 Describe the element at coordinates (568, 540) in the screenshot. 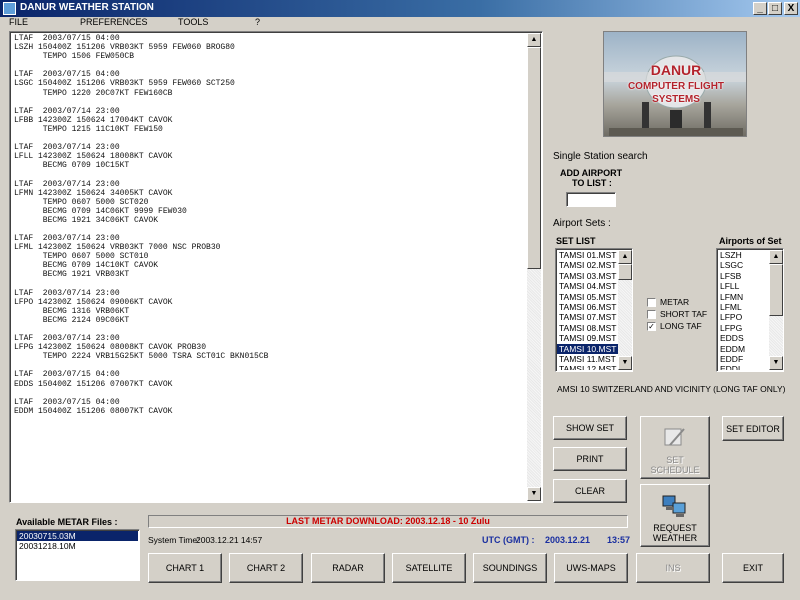

I see `utc-date: 2003.12.21` at that location.